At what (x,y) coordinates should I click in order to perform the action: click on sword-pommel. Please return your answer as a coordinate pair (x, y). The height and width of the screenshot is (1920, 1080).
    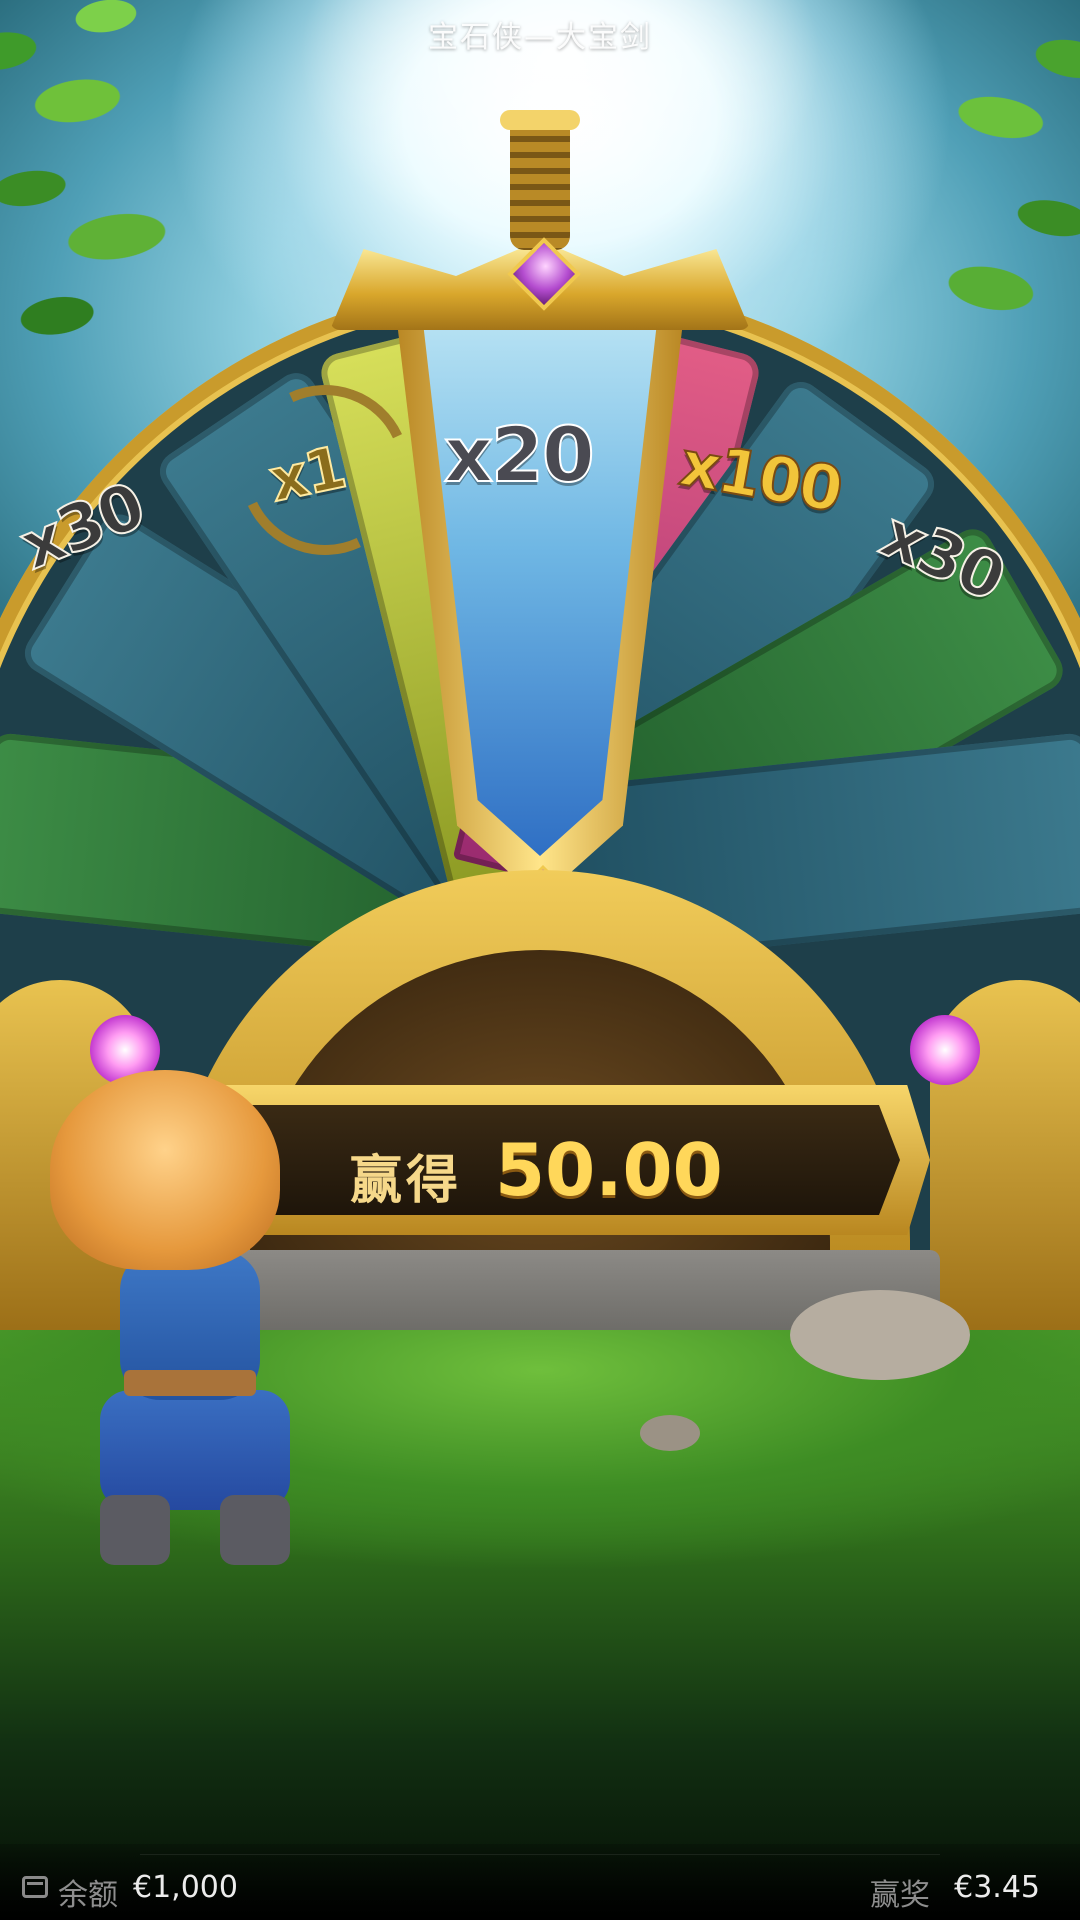
    Looking at the image, I should click on (540, 120).